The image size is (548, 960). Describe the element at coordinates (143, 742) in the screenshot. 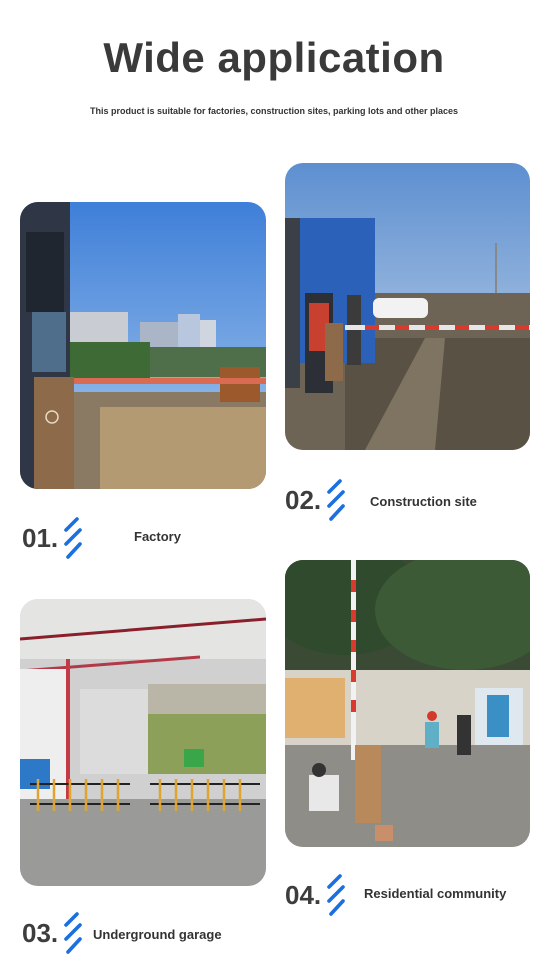

I see `garage-photo` at that location.